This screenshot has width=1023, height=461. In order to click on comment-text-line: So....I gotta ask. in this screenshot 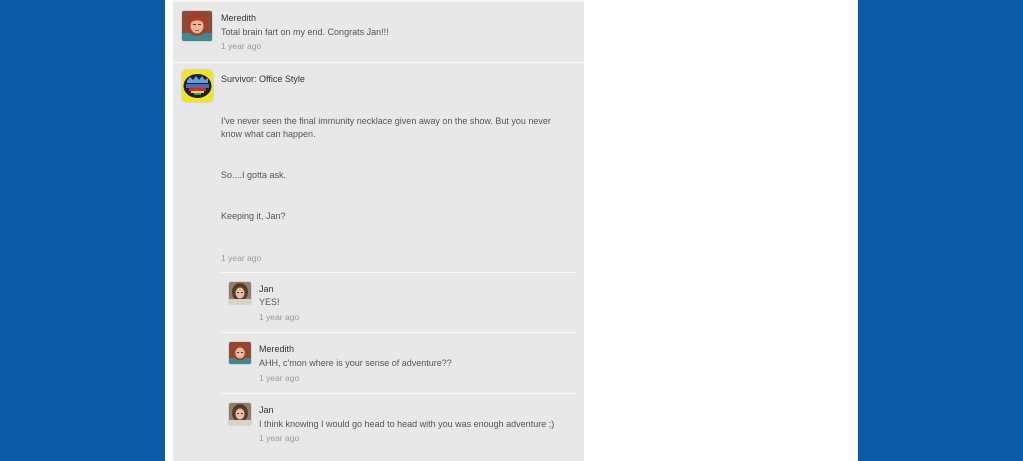, I will do `click(254, 175)`.